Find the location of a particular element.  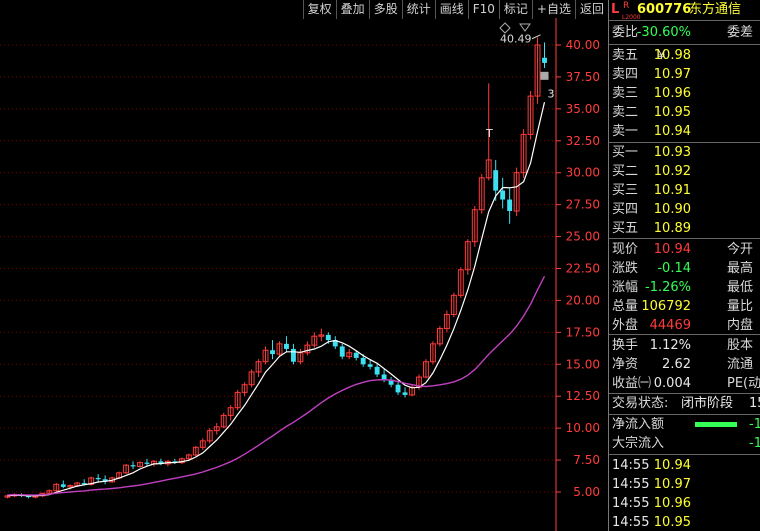

high-price-label: 40.49 is located at coordinates (516, 39).